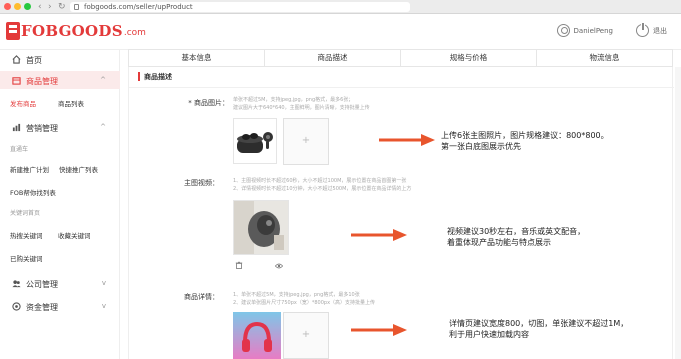  I want to click on sidebar-item-new-promo: 新建推广计划, so click(29, 169).